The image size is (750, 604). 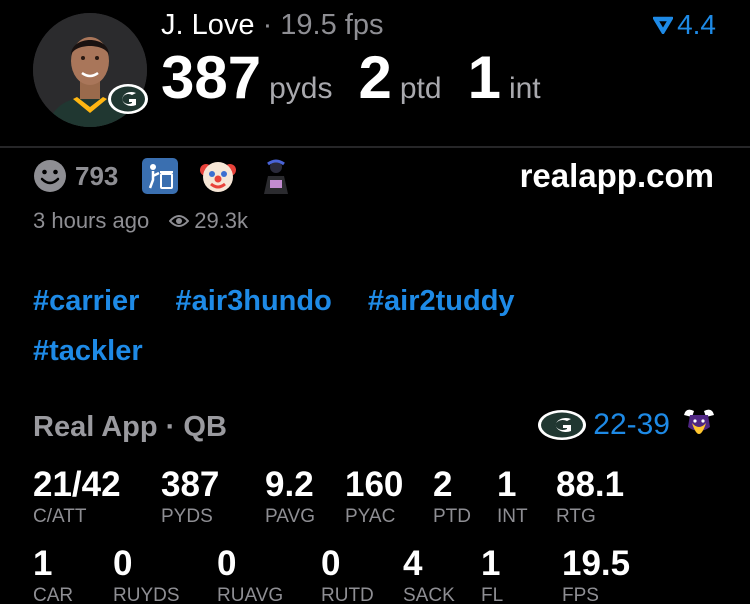 What do you see at coordinates (492, 594) in the screenshot?
I see `stat-label: FL` at bounding box center [492, 594].